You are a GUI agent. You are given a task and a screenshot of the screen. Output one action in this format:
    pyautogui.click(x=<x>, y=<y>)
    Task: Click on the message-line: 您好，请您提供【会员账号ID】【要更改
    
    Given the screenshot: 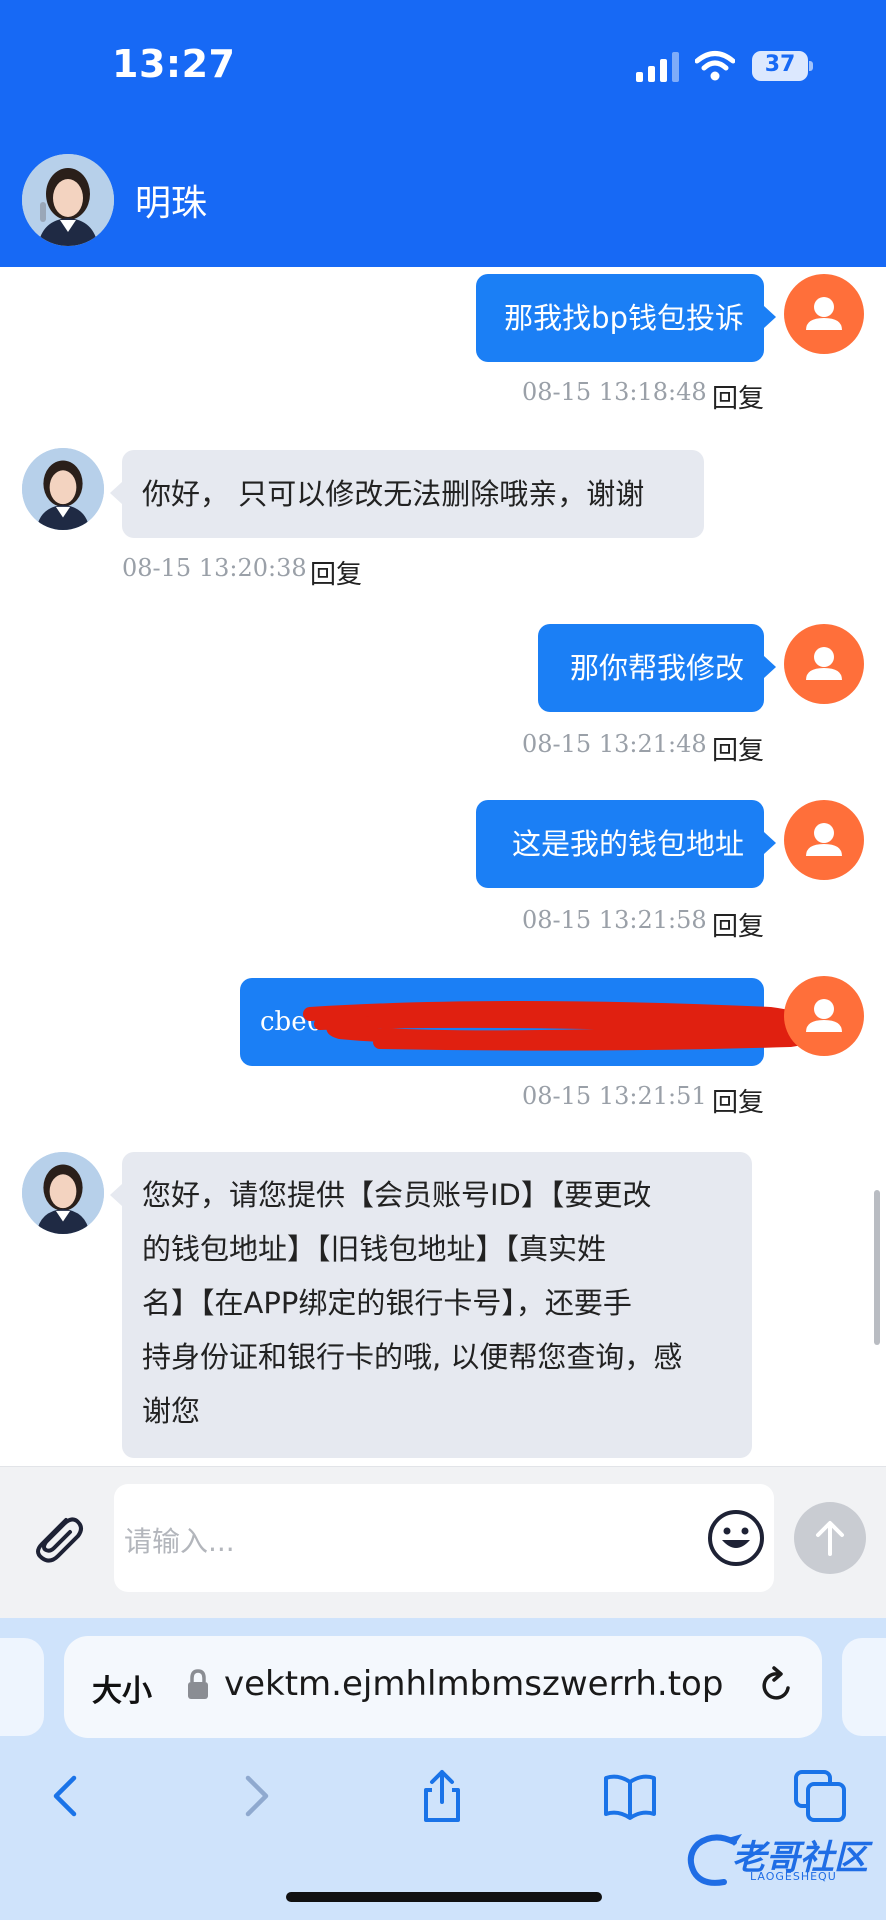 What is the action you would take?
    pyautogui.click(x=397, y=1195)
    